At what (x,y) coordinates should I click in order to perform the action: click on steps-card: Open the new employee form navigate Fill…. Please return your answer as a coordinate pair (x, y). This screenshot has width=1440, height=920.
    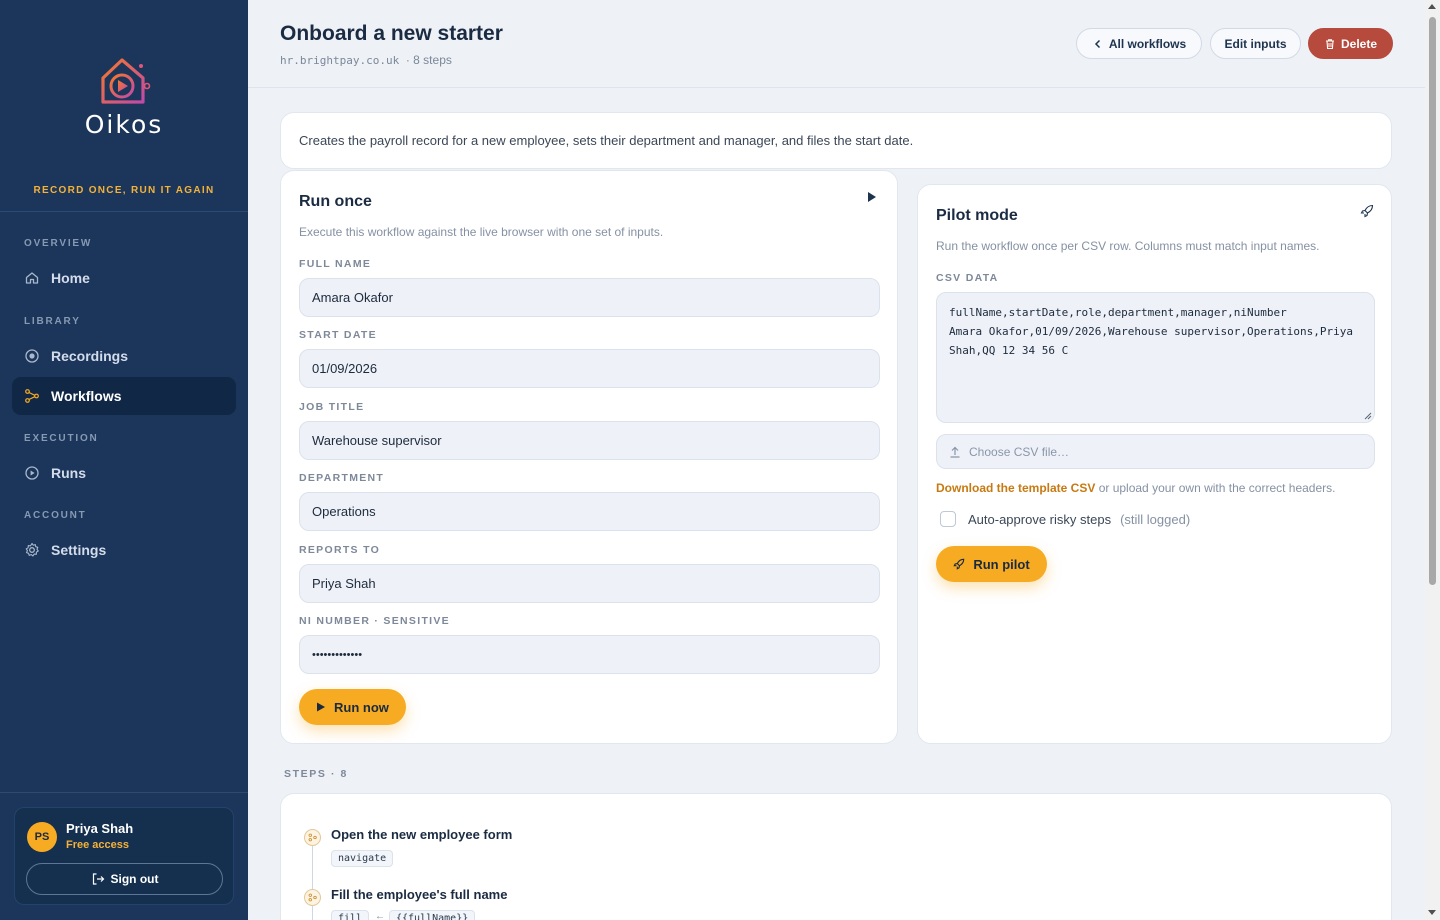
    Looking at the image, I should click on (836, 856).